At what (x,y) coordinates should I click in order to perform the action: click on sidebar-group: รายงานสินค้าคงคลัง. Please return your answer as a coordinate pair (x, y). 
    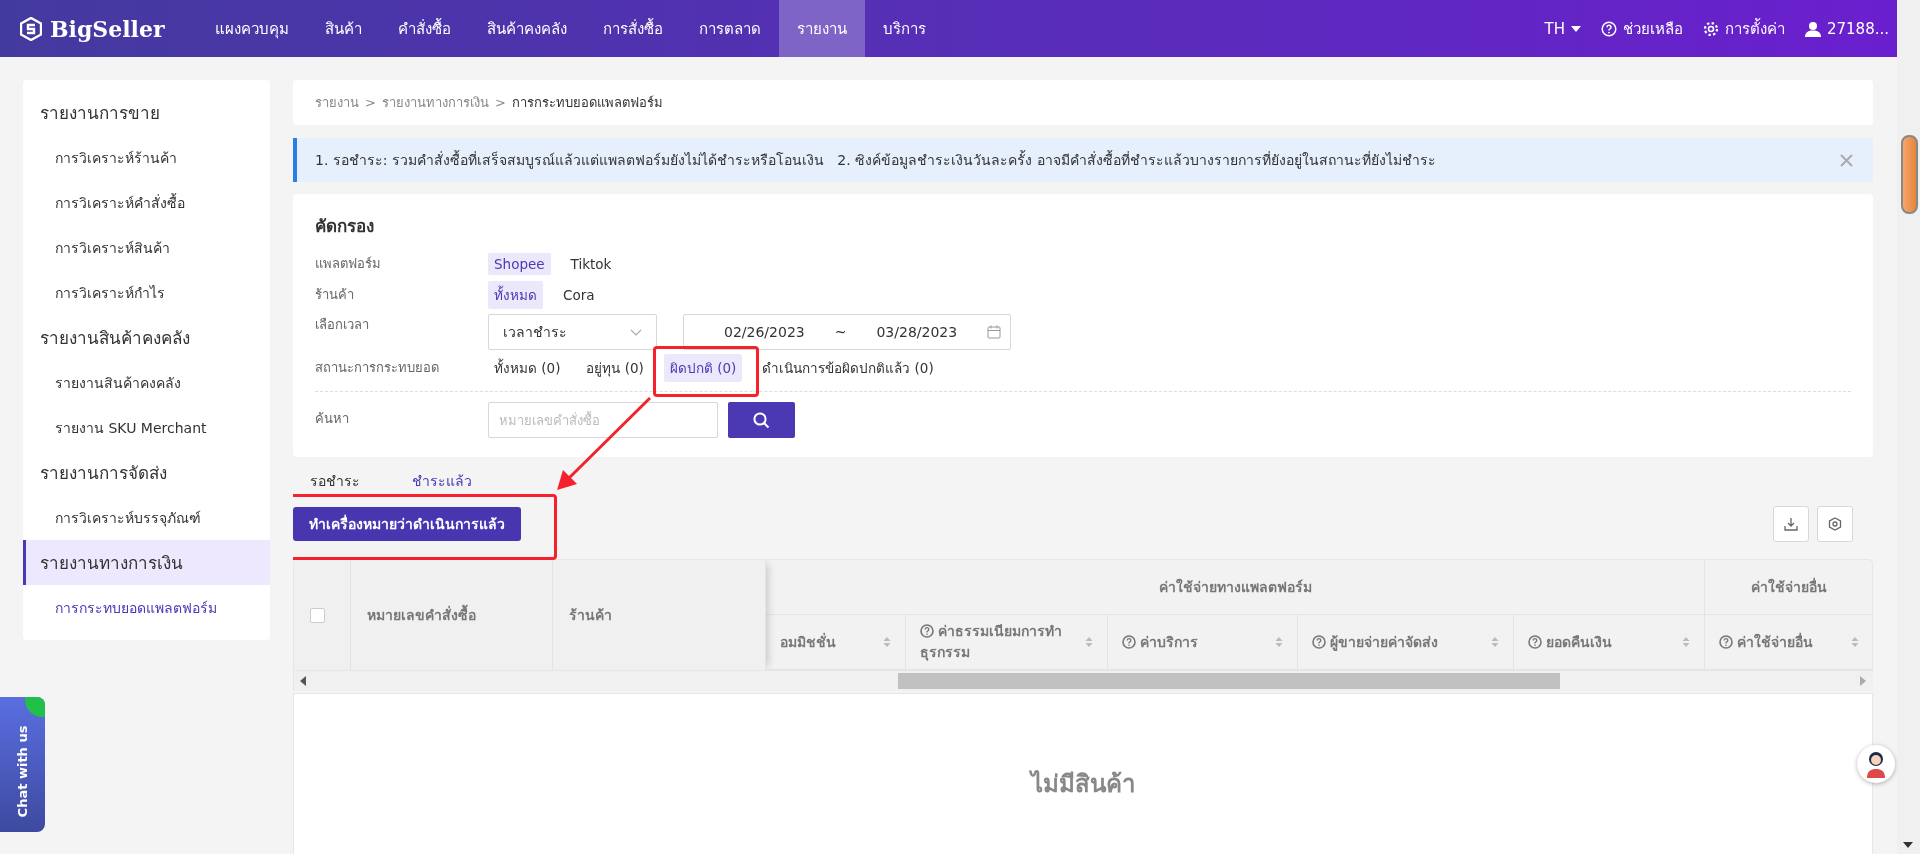
    Looking at the image, I should click on (146, 337).